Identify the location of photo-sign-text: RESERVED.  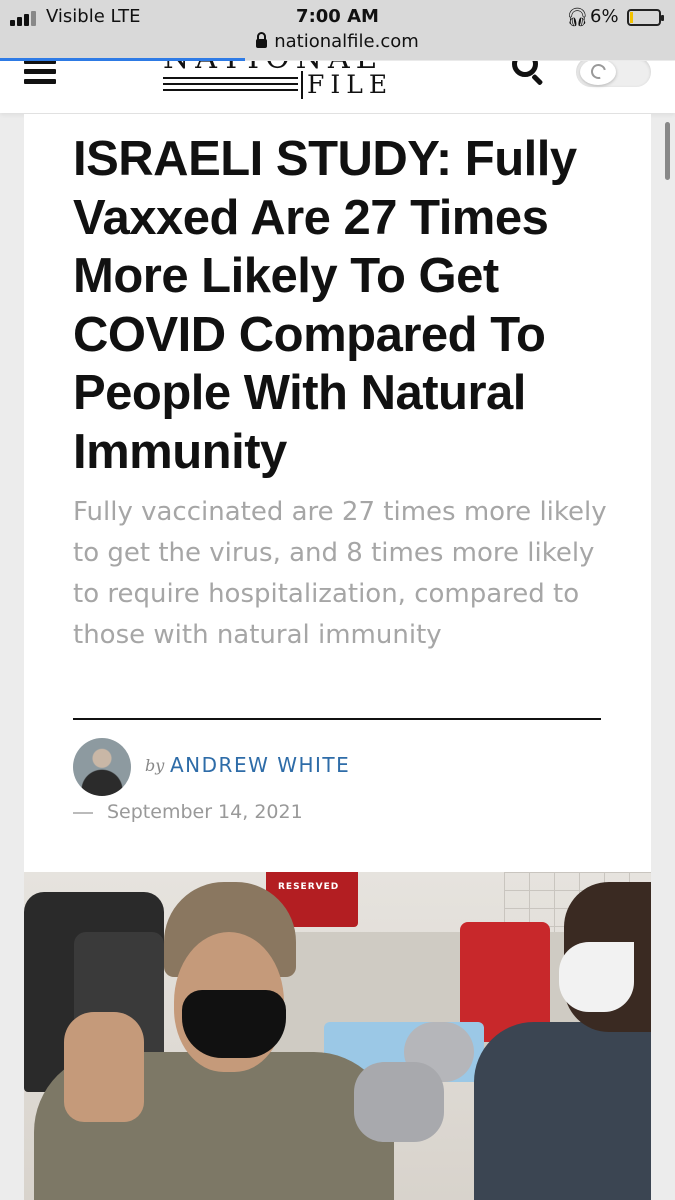
(309, 887).